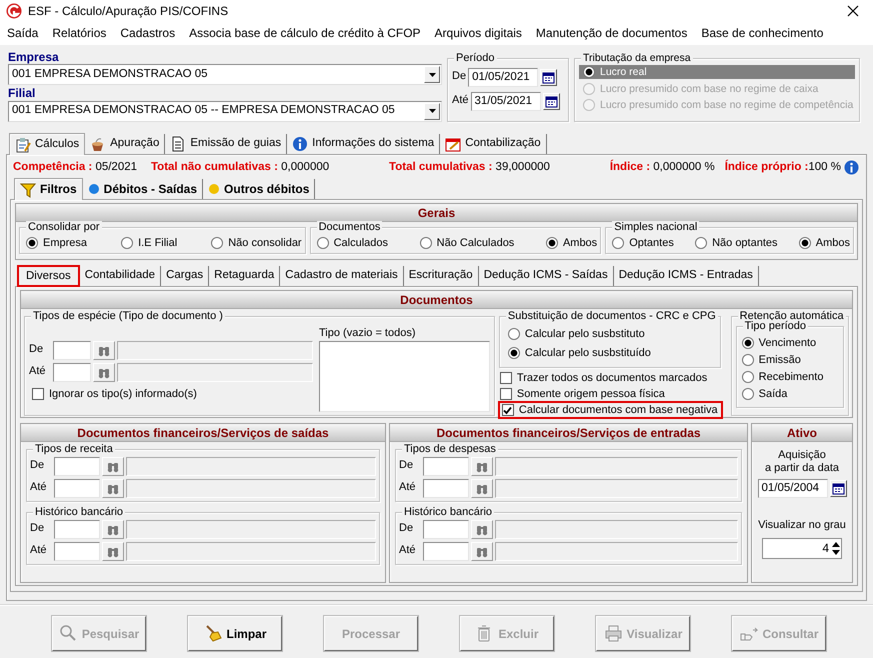 The image size is (873, 658). Describe the element at coordinates (475, 243) in the screenshot. I see `radio-label: Não Calculados` at that location.